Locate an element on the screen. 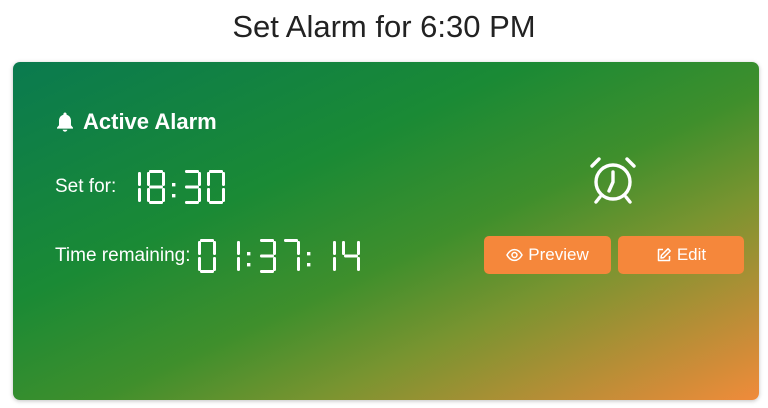 Image resolution: width=768 pixels, height=408 pixels. time-remaining-label: Time remaining: is located at coordinates (123, 255).